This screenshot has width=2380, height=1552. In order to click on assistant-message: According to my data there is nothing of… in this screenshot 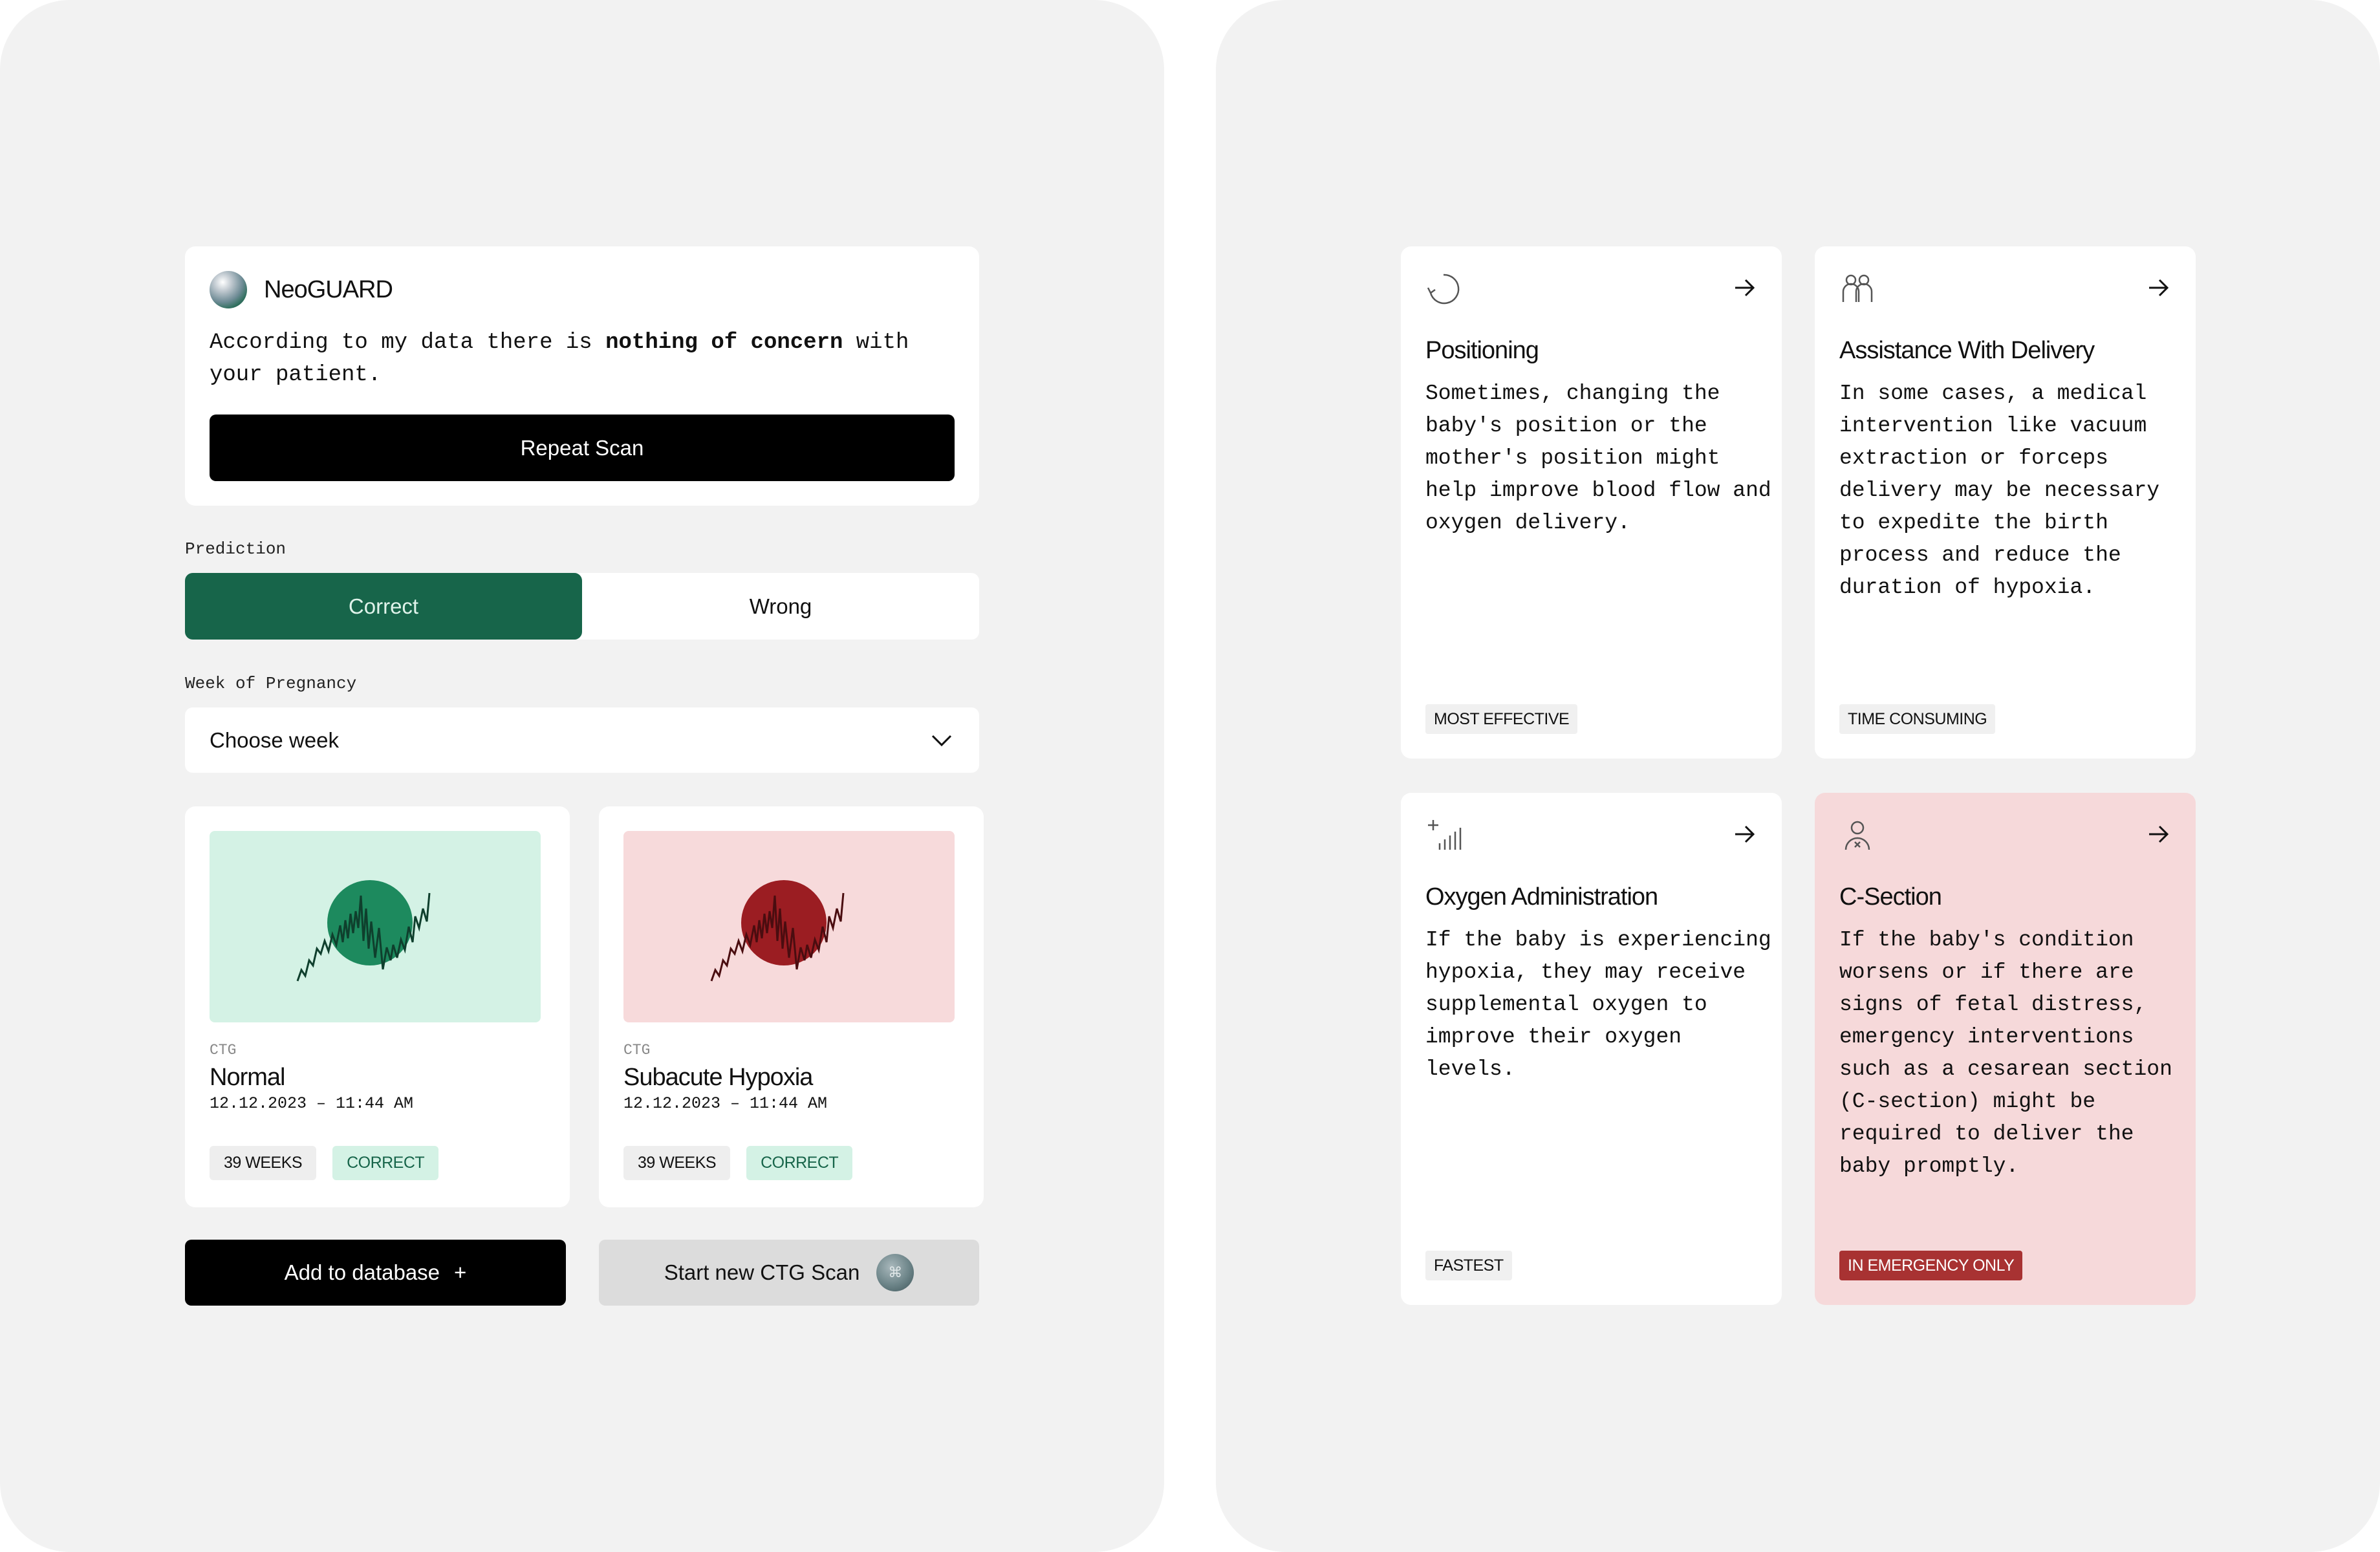, I will do `click(585, 359)`.